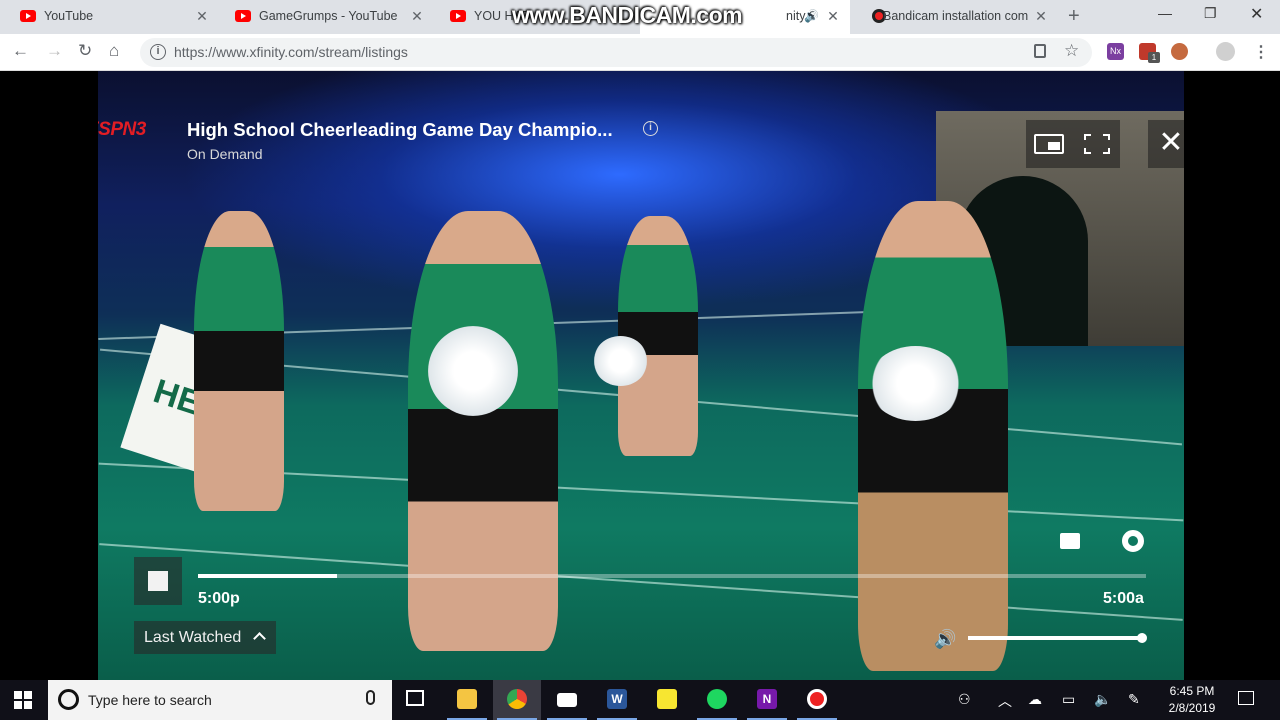 The image size is (1280, 720). What do you see at coordinates (1035, 699) in the screenshot?
I see `onedrive-cloud-icon: ☁` at bounding box center [1035, 699].